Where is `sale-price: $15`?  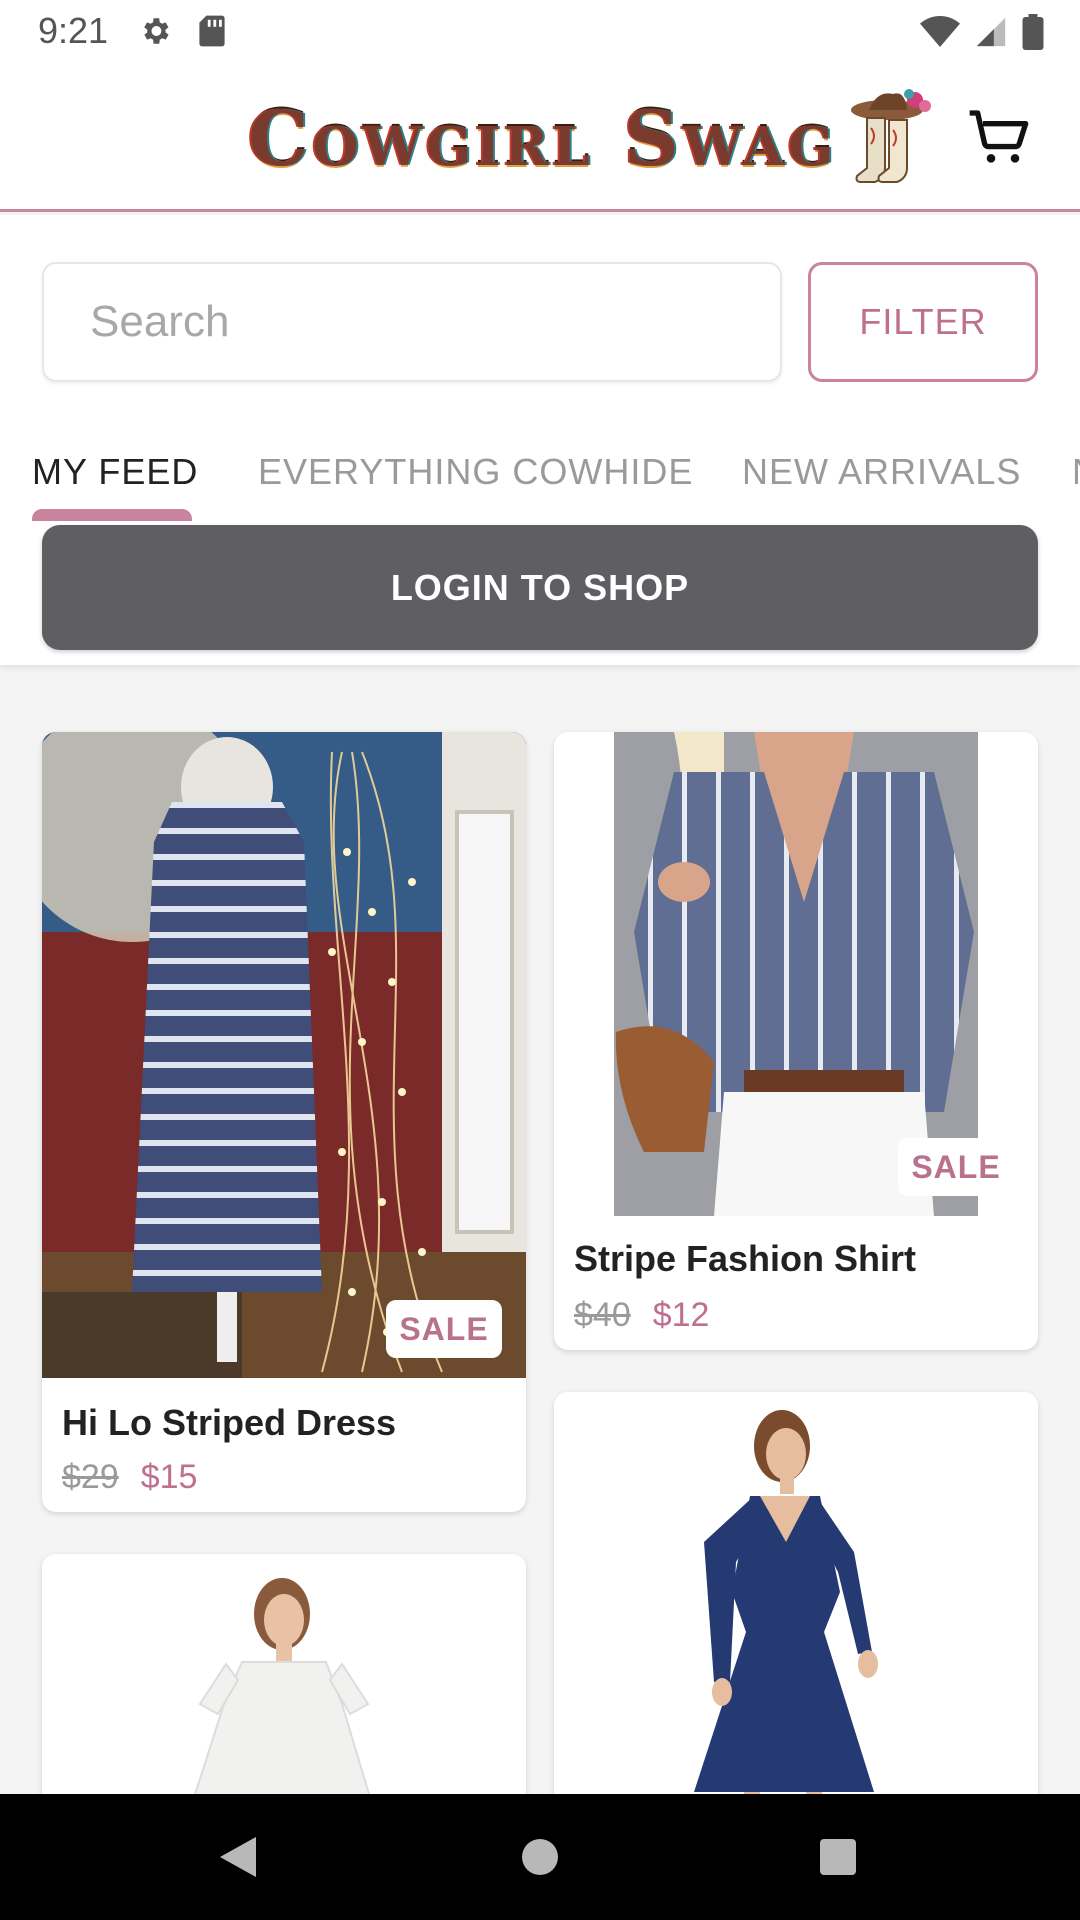
sale-price: $15 is located at coordinates (169, 1477).